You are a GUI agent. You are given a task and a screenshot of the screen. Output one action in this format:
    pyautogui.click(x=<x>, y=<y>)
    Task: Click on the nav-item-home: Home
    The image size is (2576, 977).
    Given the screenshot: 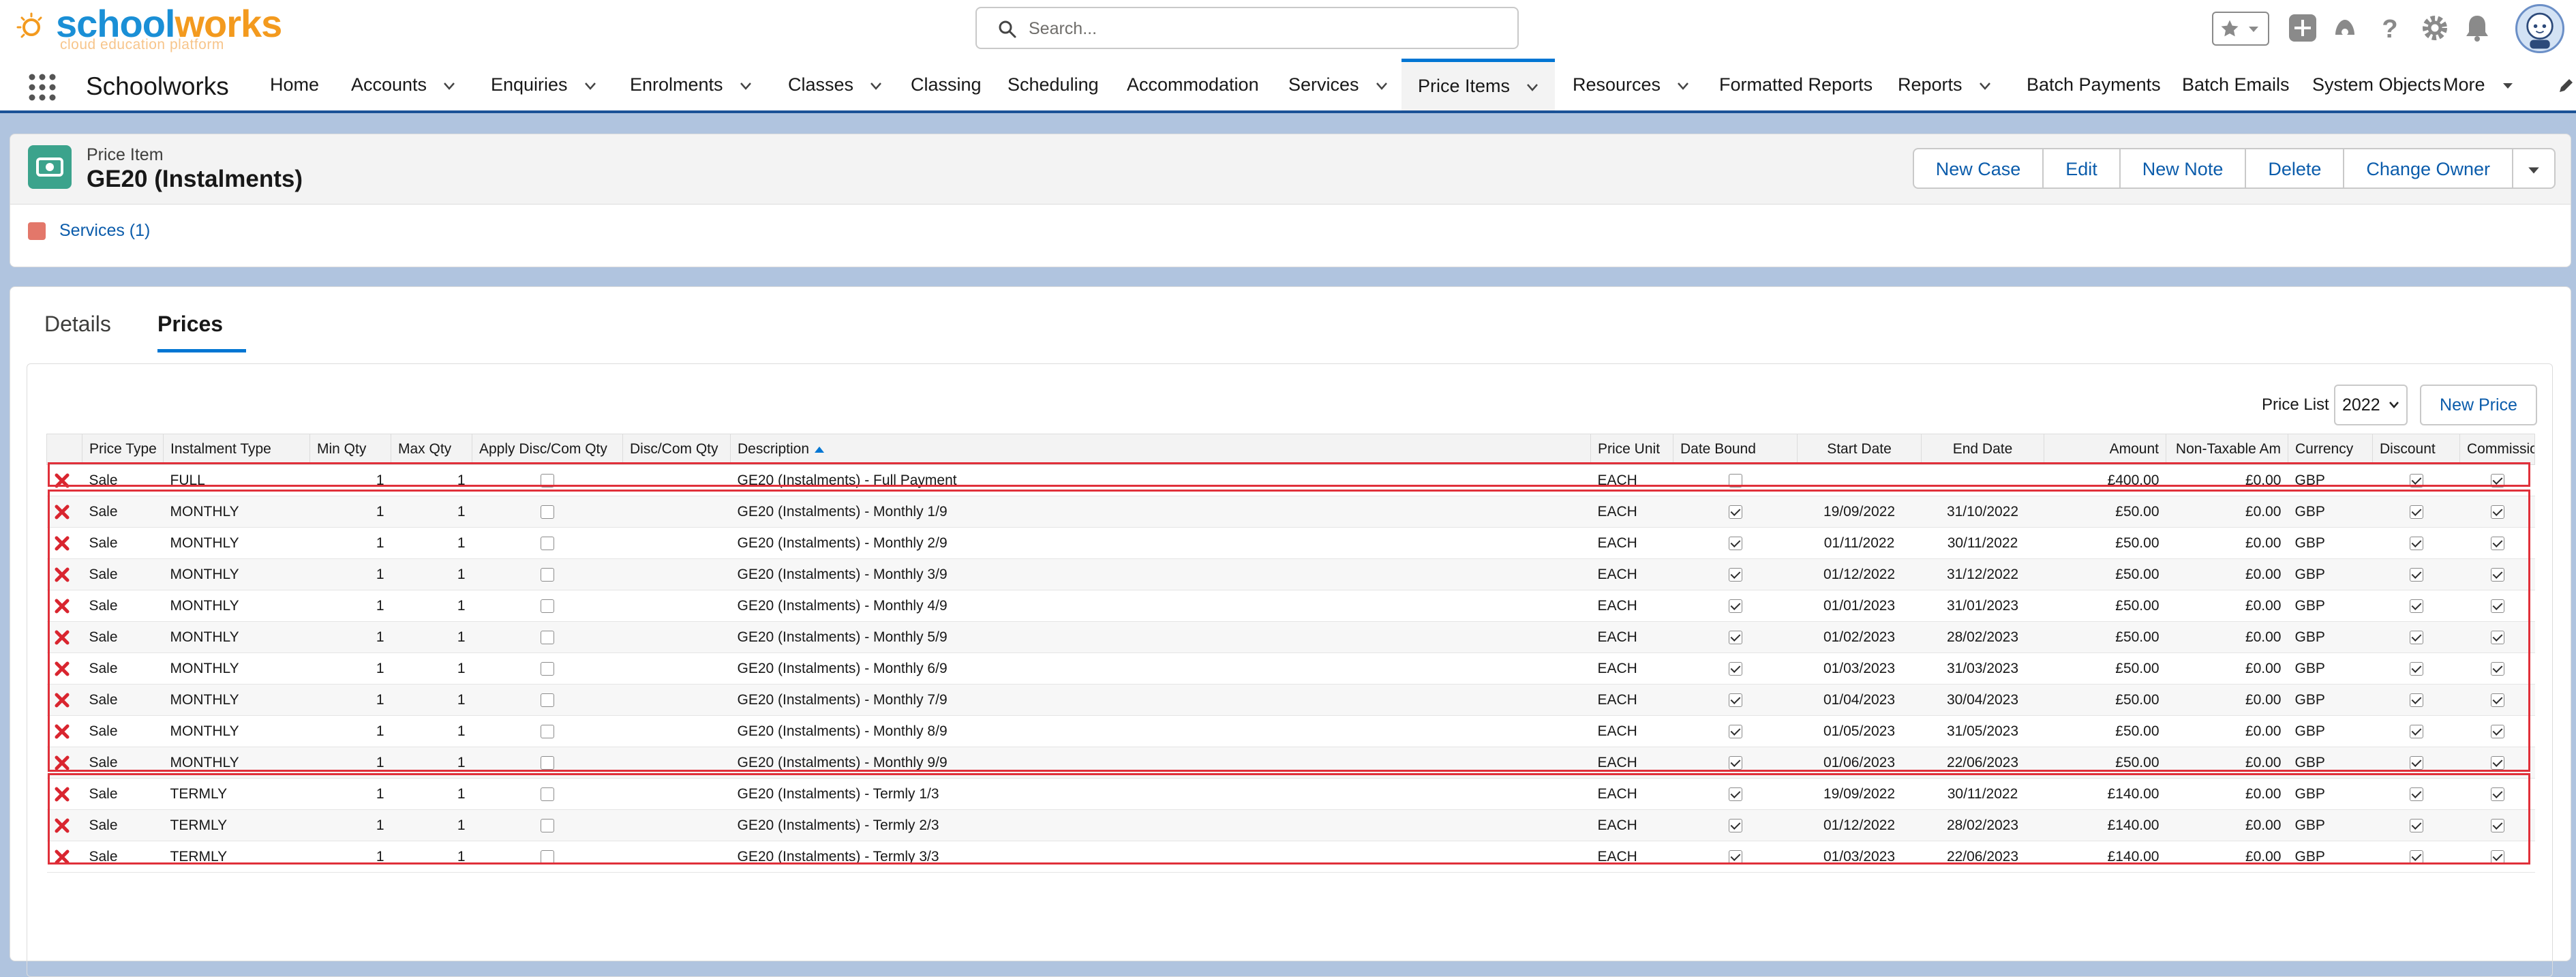 What is the action you would take?
    pyautogui.click(x=294, y=84)
    